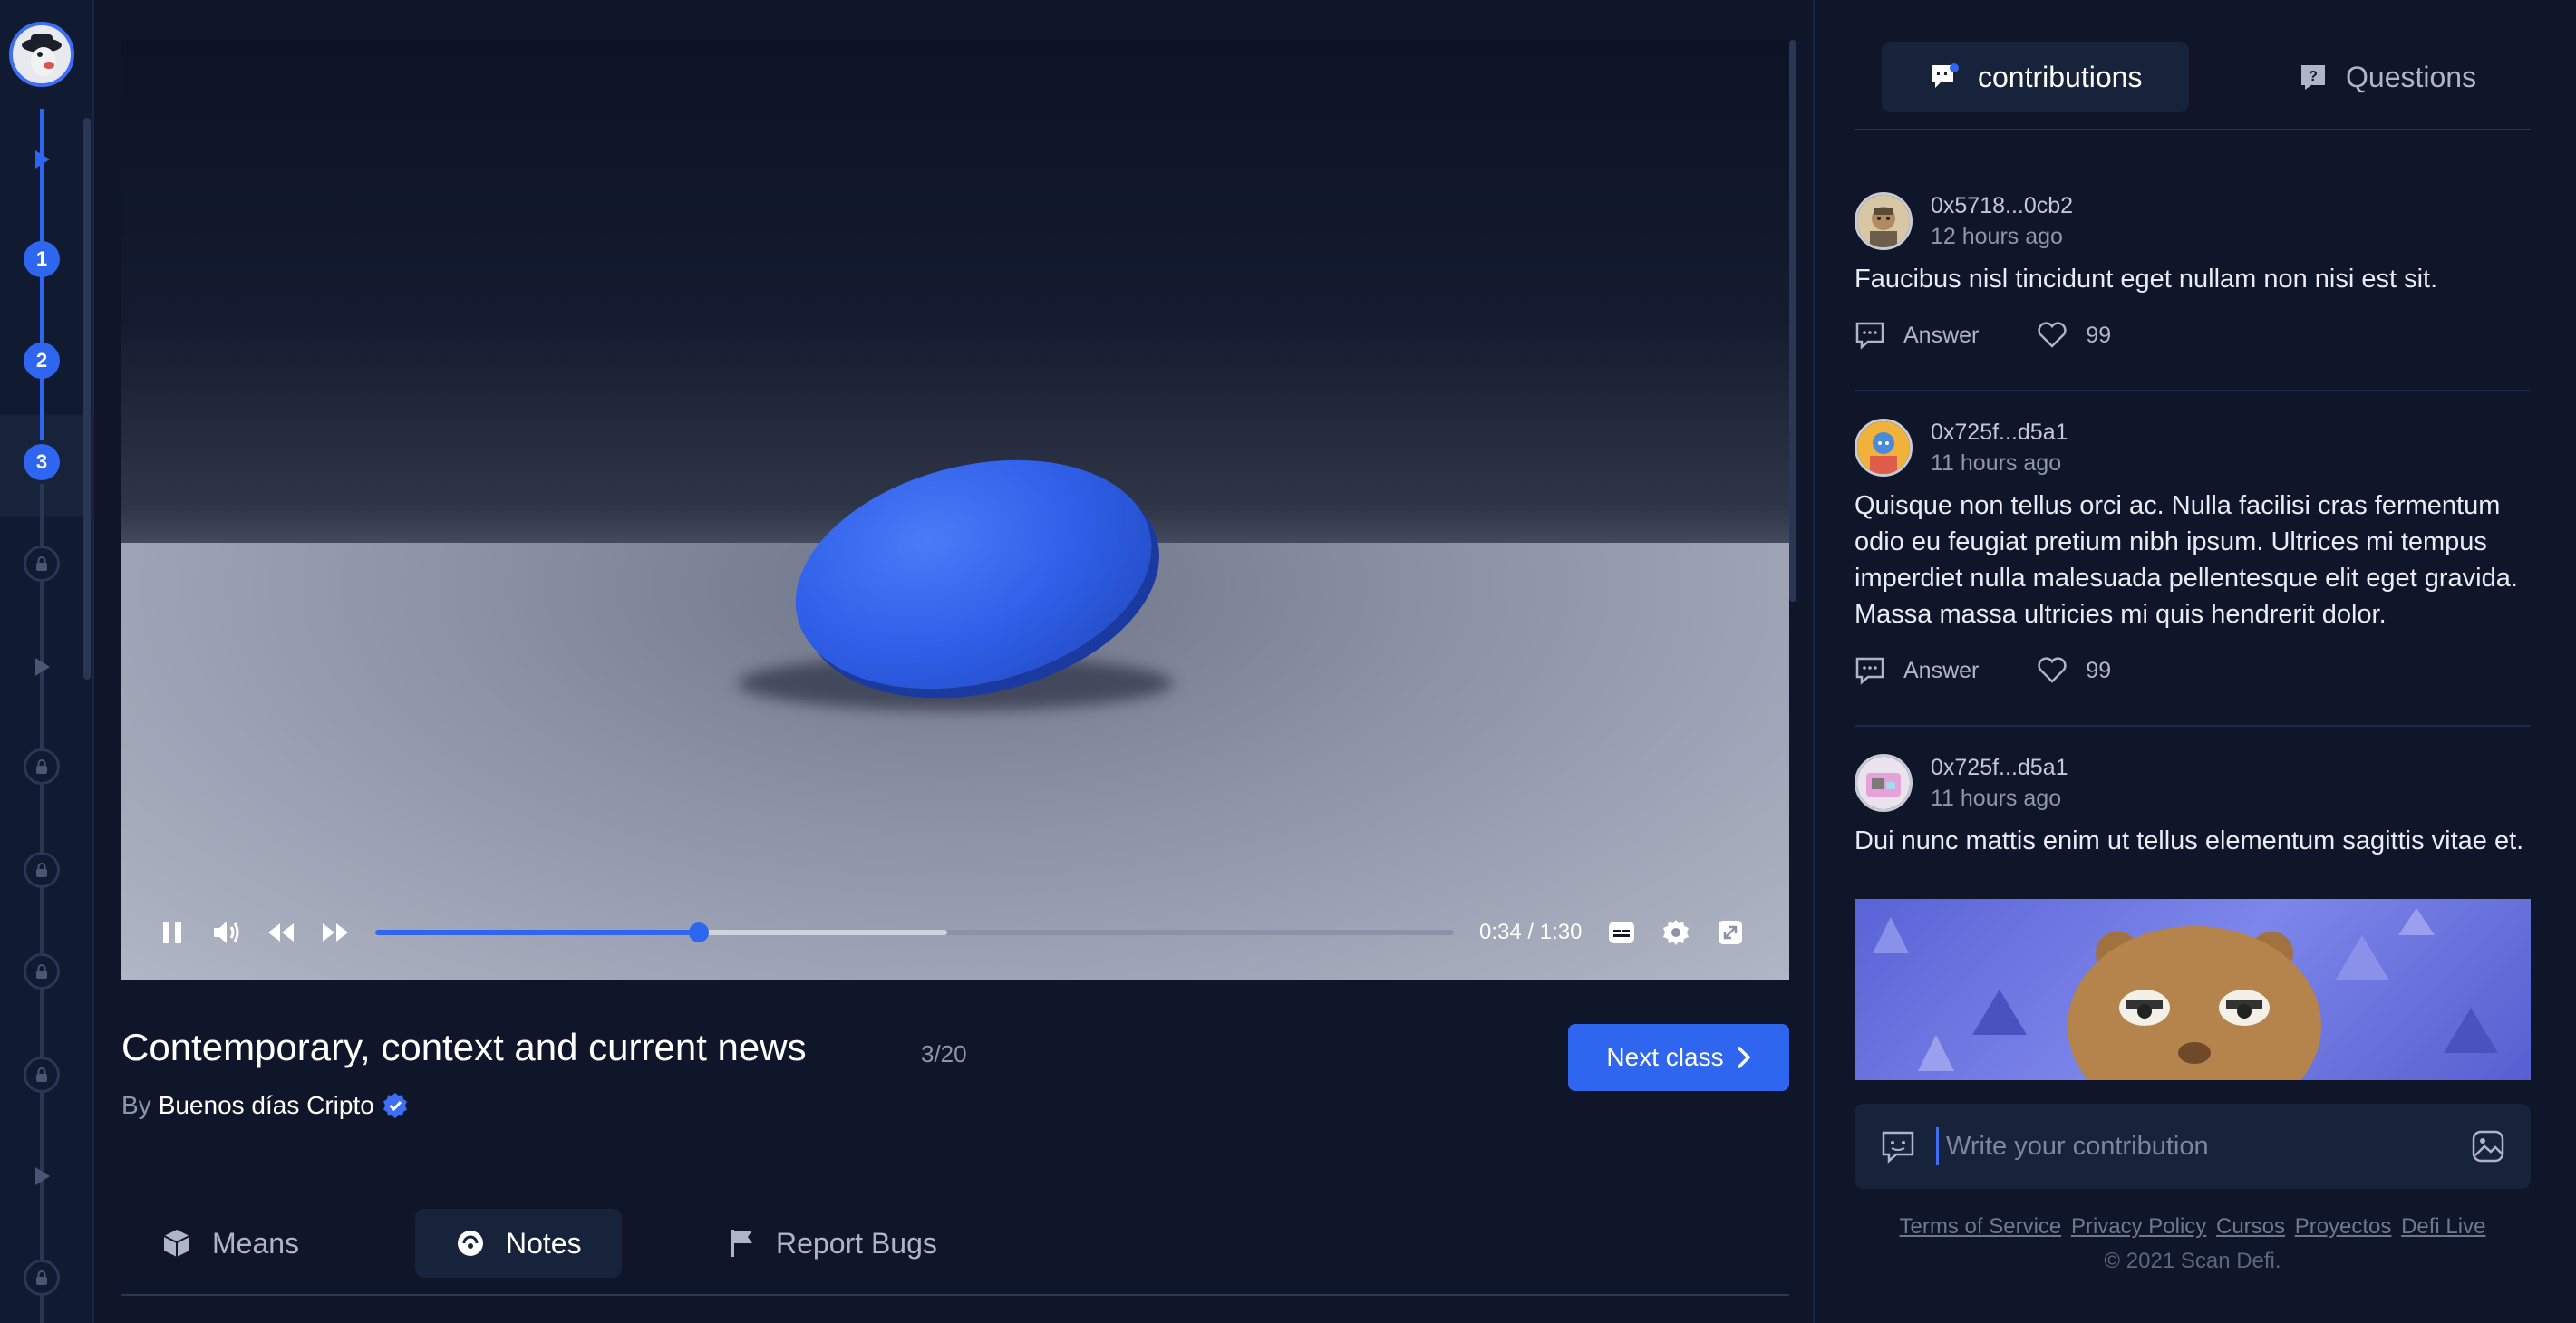 The height and width of the screenshot is (1323, 2576). I want to click on next-class-label: Next class, so click(1665, 1057).